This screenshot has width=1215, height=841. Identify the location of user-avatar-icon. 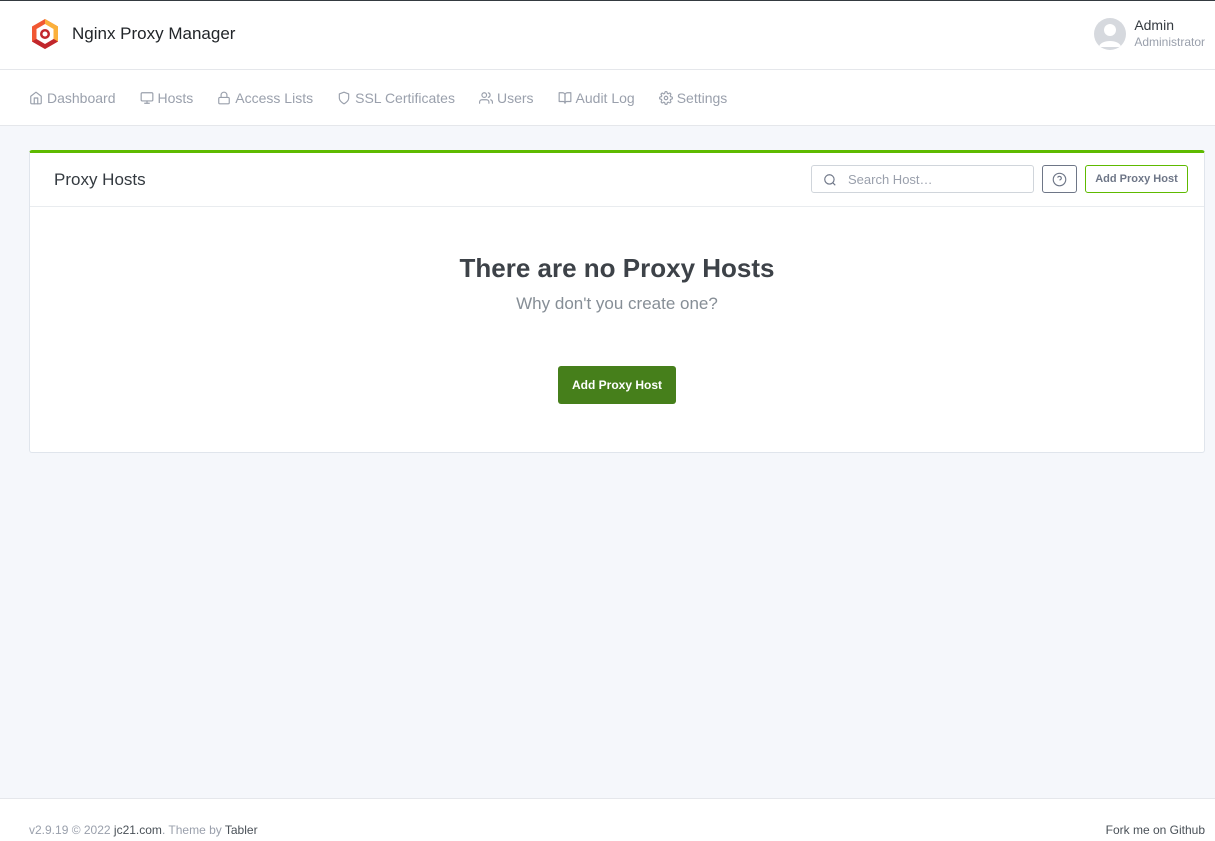
(1110, 34).